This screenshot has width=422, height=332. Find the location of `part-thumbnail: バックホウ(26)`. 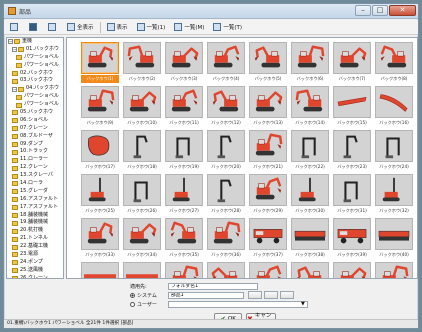

part-thumbnail: バックホウ(26) is located at coordinates (142, 195).